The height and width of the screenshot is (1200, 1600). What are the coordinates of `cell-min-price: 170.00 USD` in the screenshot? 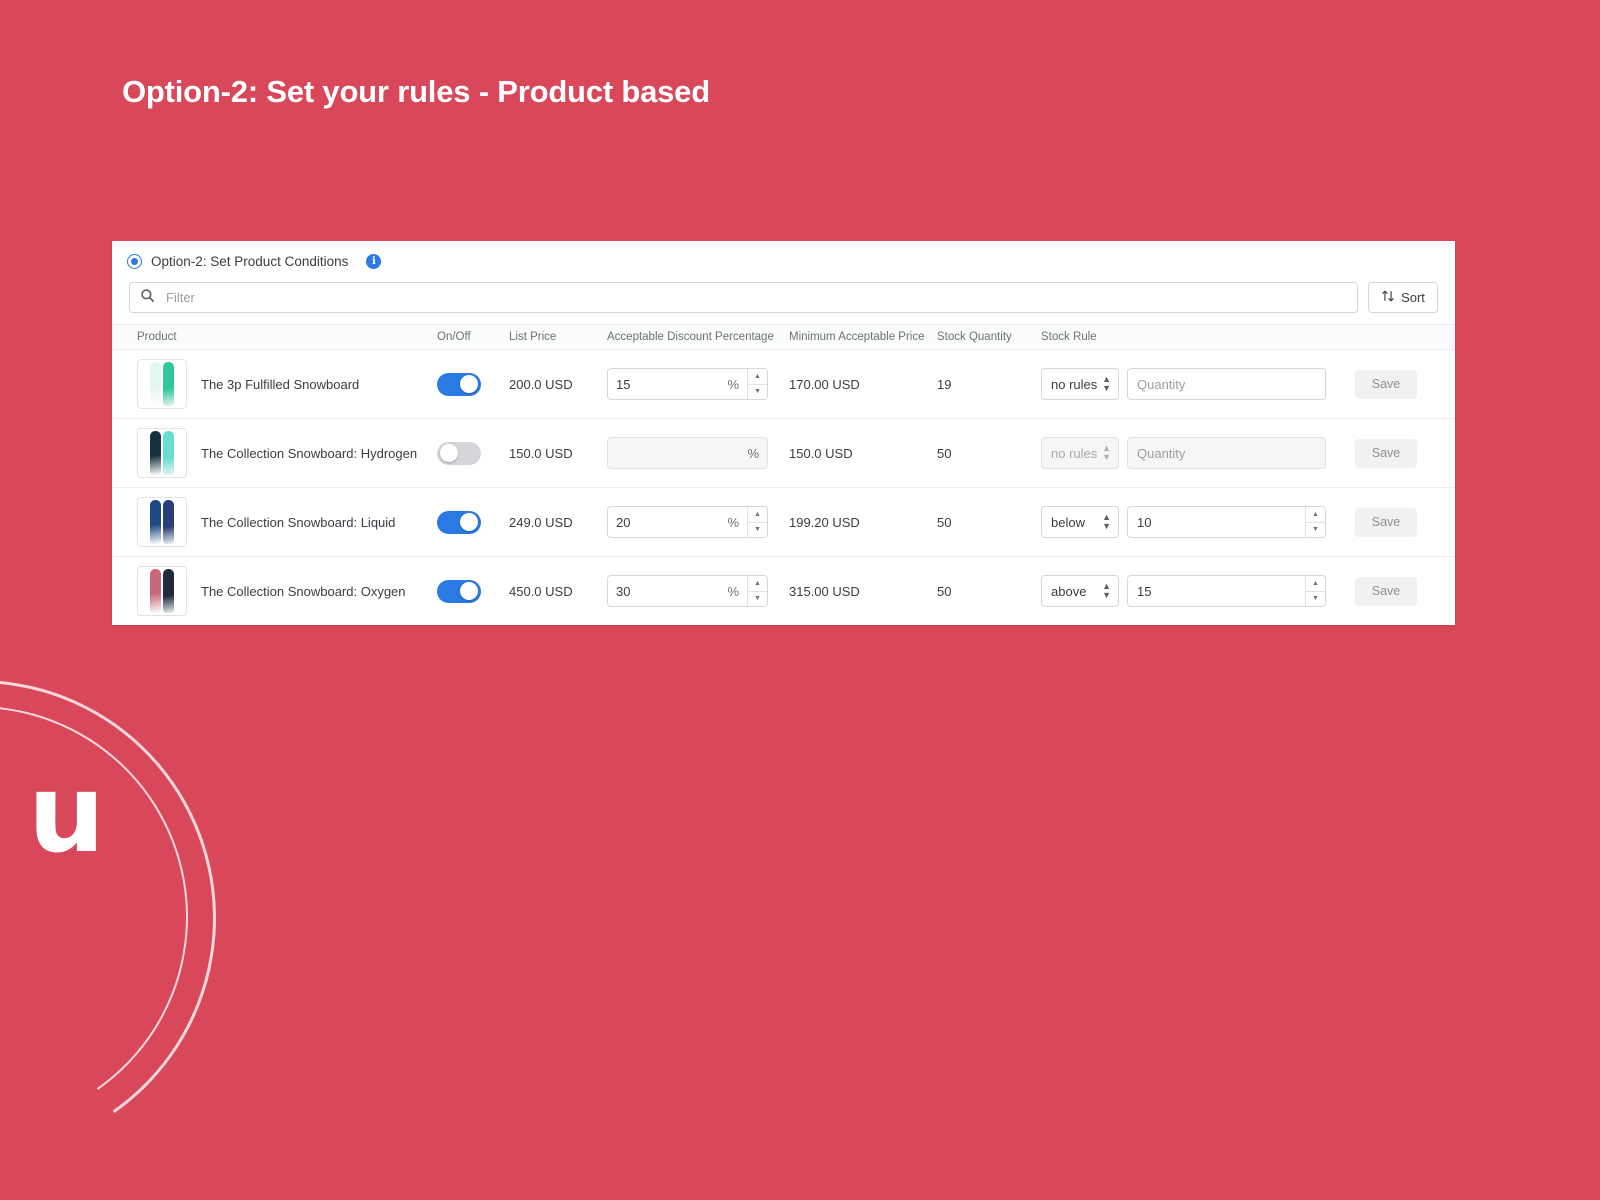 It's located at (863, 384).